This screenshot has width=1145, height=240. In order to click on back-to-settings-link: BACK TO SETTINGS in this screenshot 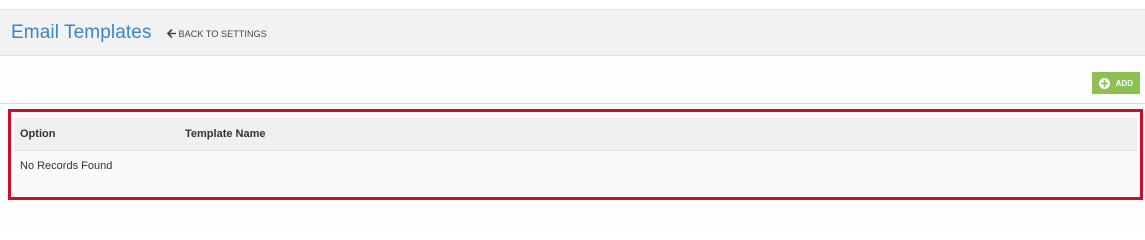, I will do `click(216, 33)`.